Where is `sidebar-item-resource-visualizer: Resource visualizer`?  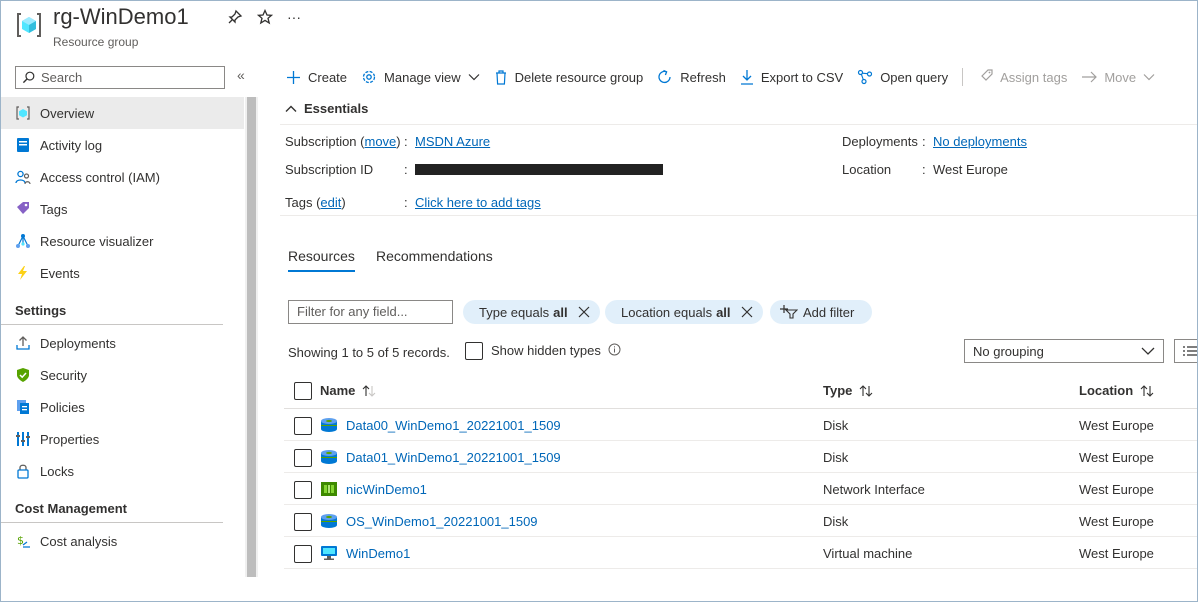 sidebar-item-resource-visualizer: Resource visualizer is located at coordinates (122, 241).